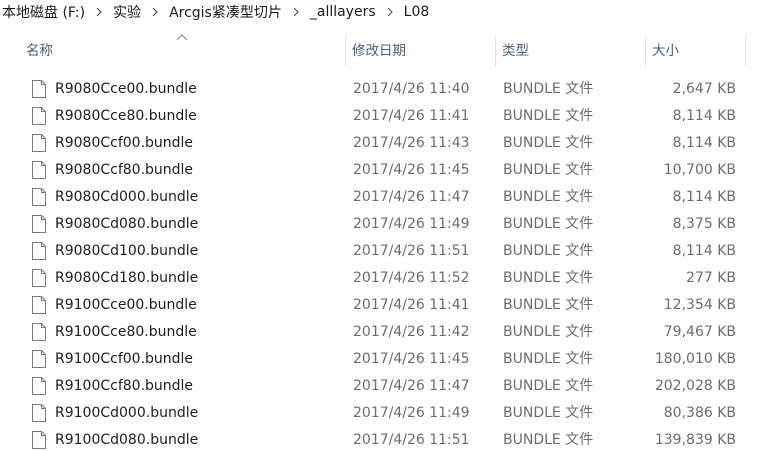 This screenshot has width=782, height=451. Describe the element at coordinates (225, 12) in the screenshot. I see `breadcrumb-item-folder-2: Arcgis紧凑型切片` at that location.